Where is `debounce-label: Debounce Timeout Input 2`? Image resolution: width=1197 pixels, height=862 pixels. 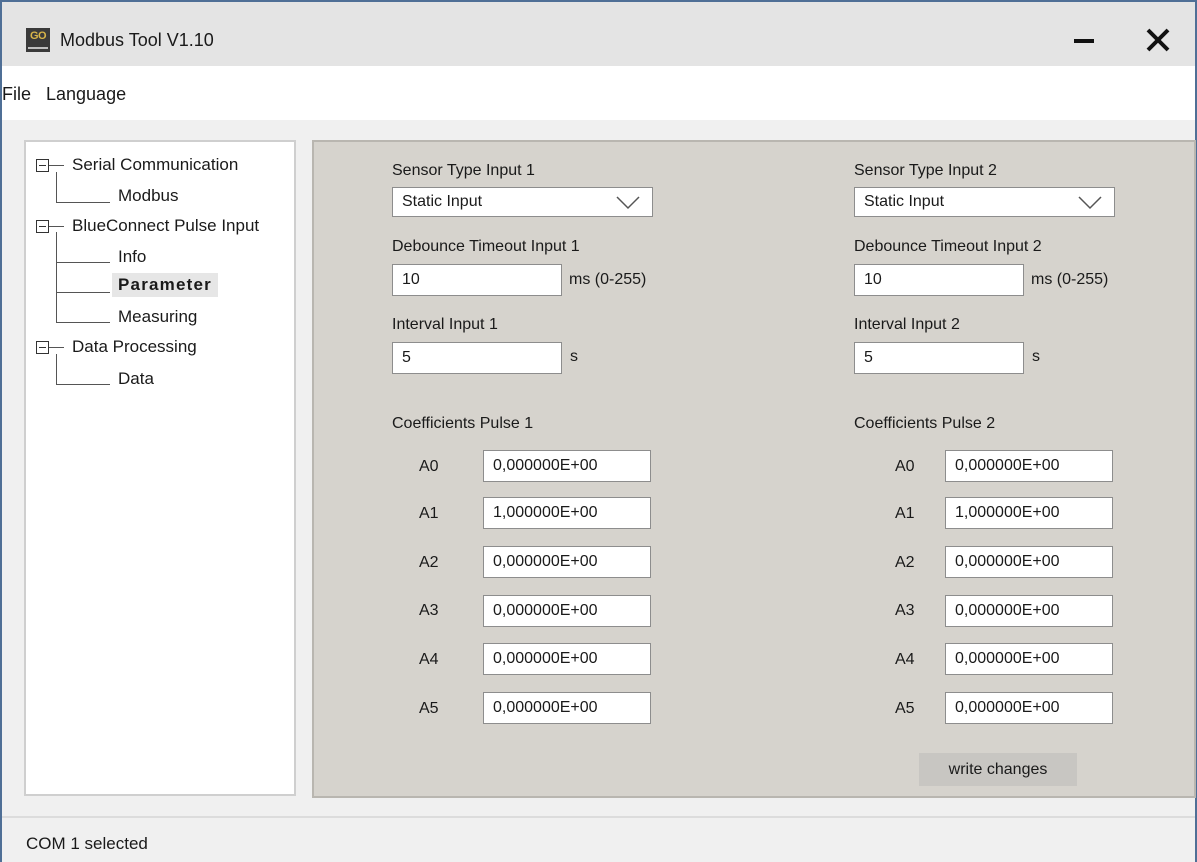
debounce-label: Debounce Timeout Input 2 is located at coordinates (948, 246).